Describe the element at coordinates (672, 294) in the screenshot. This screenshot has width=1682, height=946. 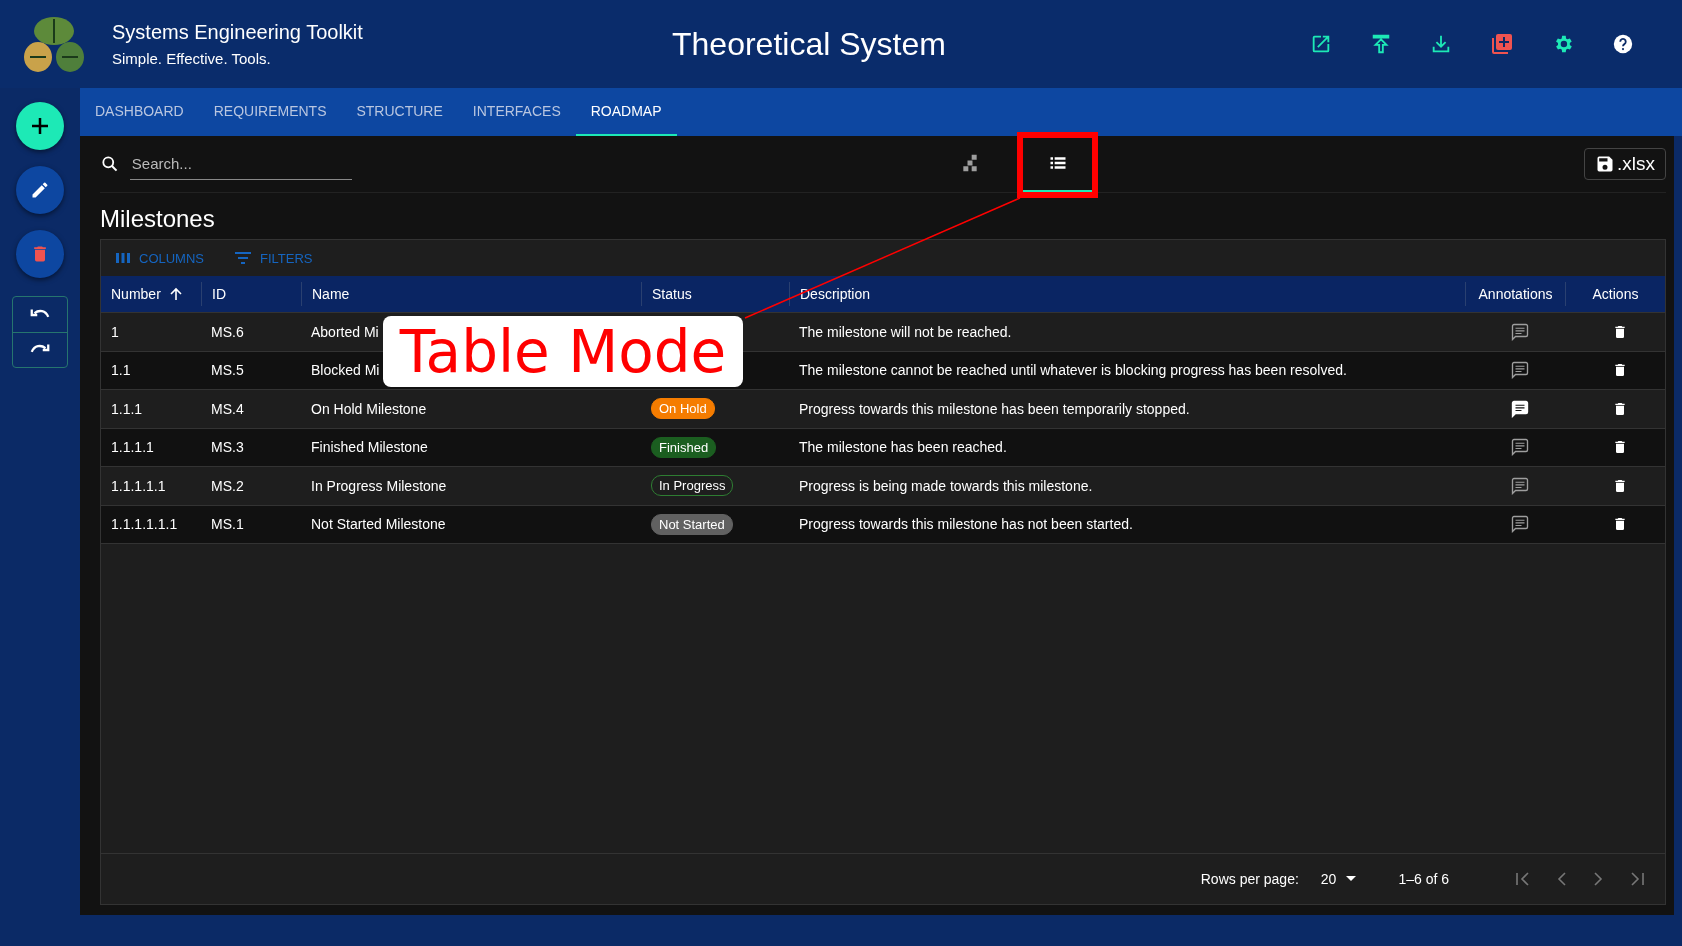
I see `column-header: Status` at that location.